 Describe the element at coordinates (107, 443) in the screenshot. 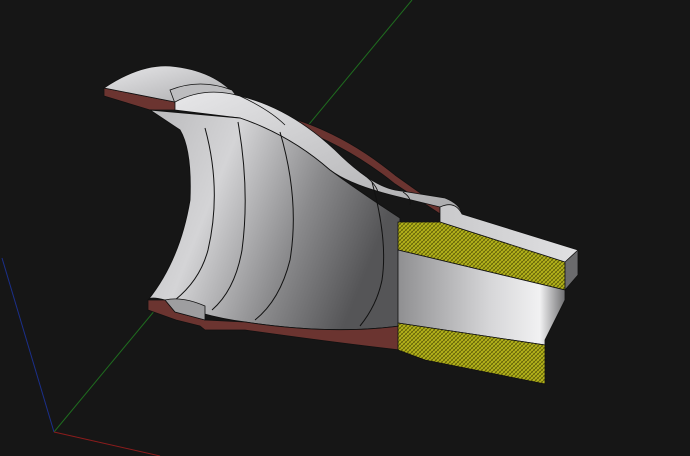

I see `x-axis-line` at that location.